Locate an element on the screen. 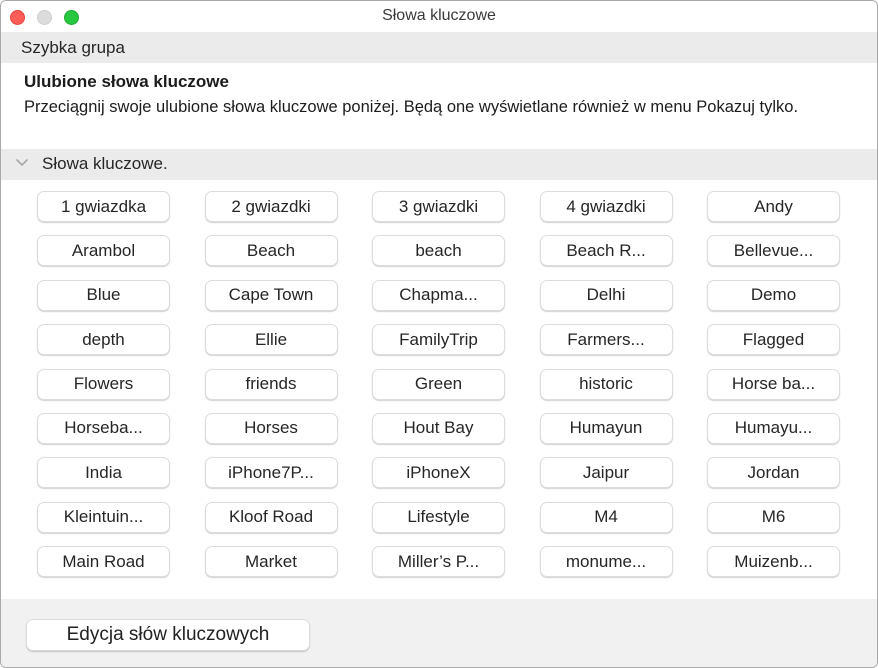 Image resolution: width=878 pixels, height=668 pixels. keyword-button: Hout Bay is located at coordinates (438, 428).